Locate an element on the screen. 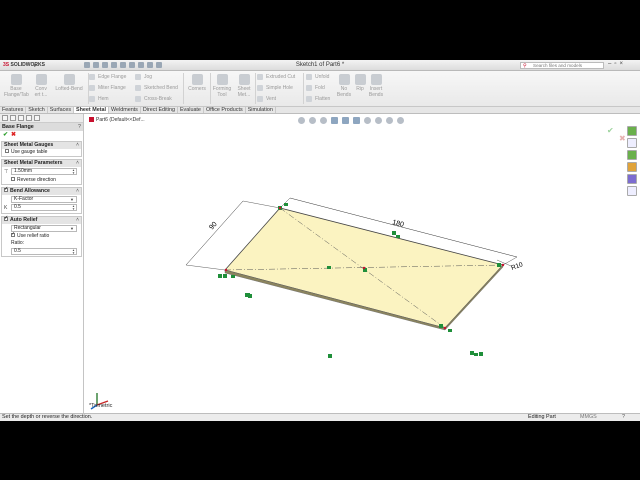 The image size is (640, 480). cancel-button: ✖ is located at coordinates (13, 135).